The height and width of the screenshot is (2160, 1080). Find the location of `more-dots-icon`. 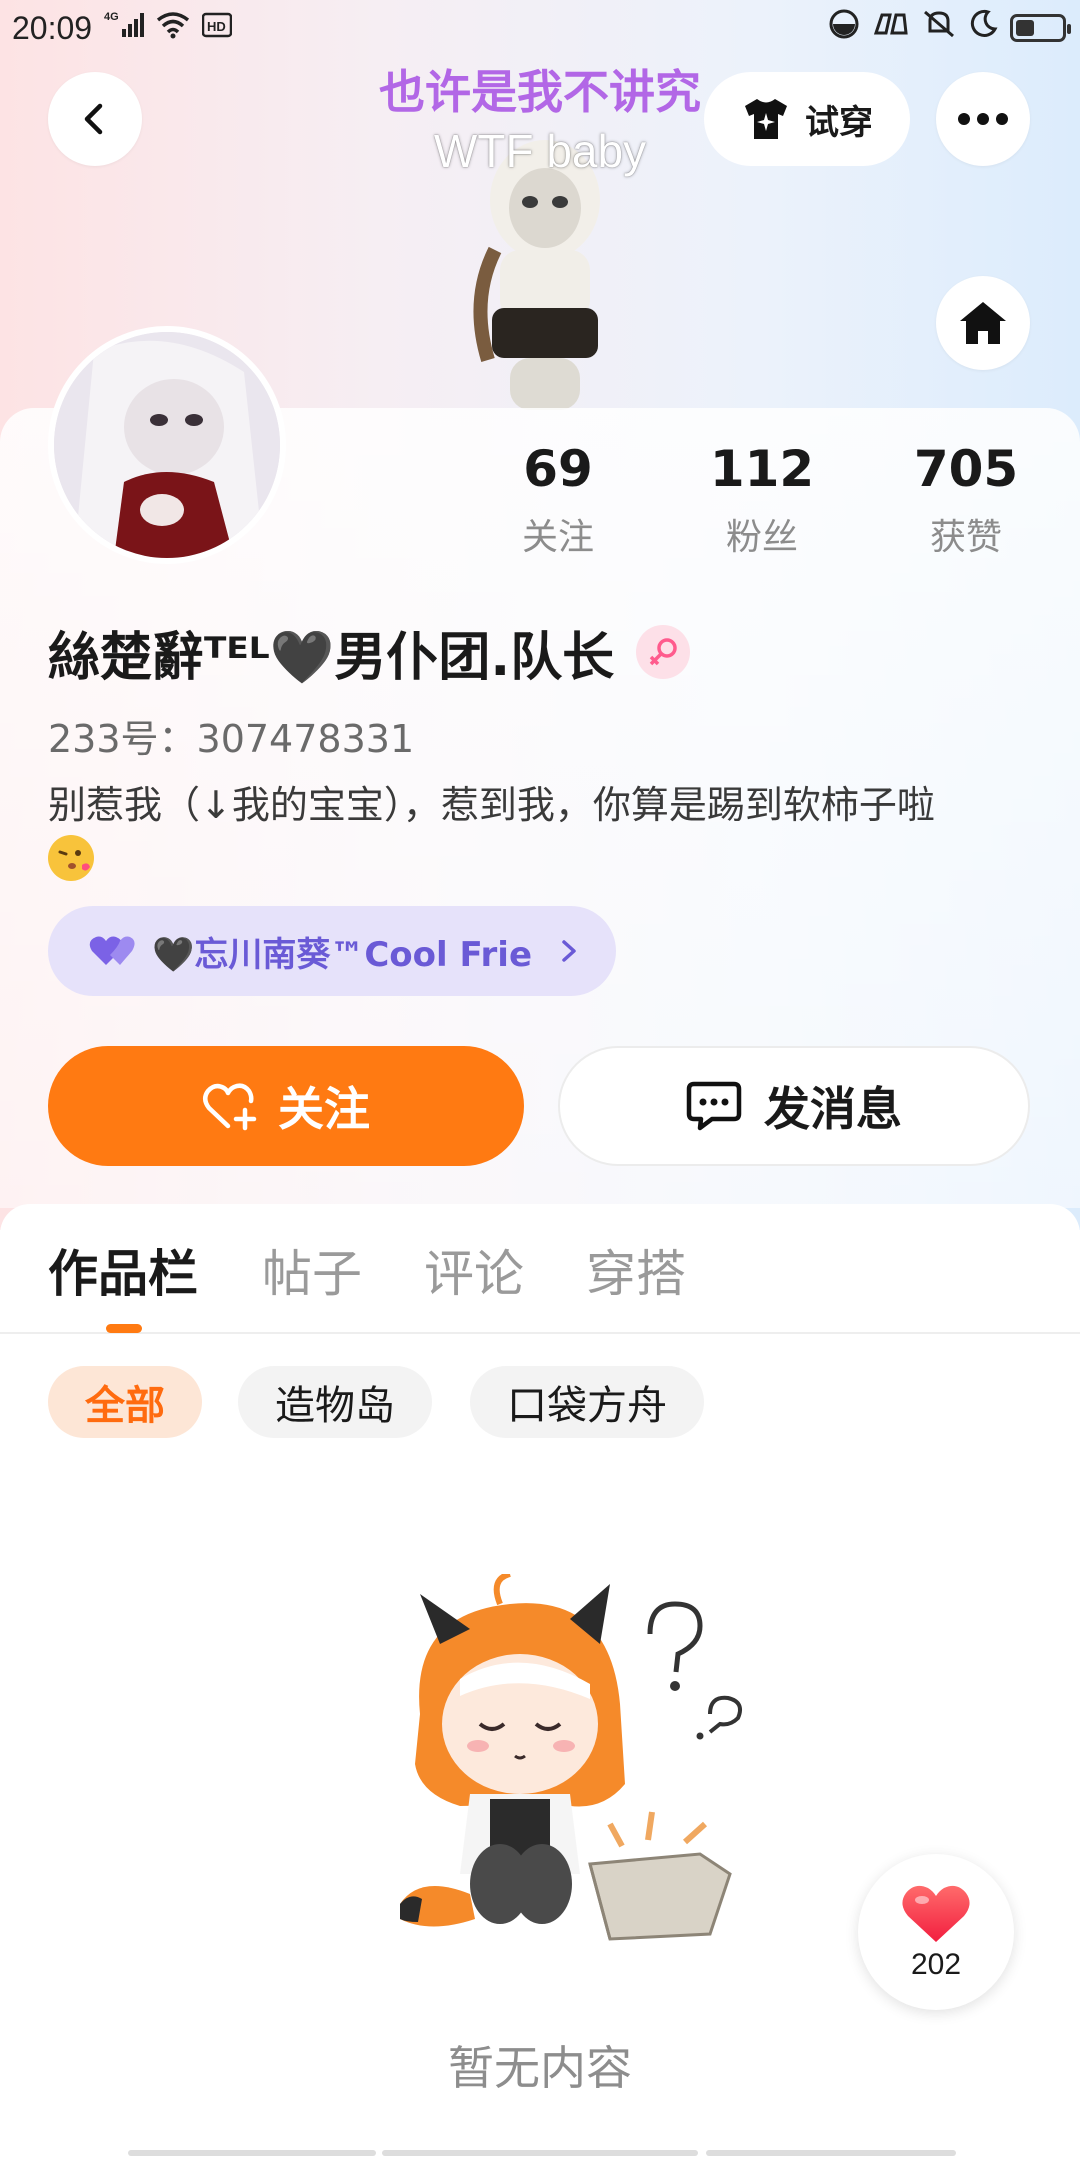

more-dots-icon is located at coordinates (983, 119).